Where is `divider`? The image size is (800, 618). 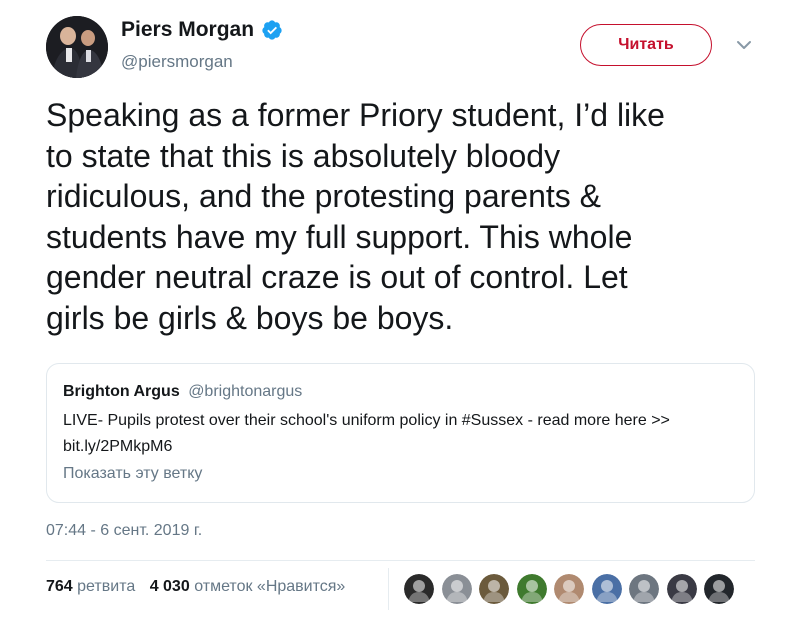 divider is located at coordinates (400, 560).